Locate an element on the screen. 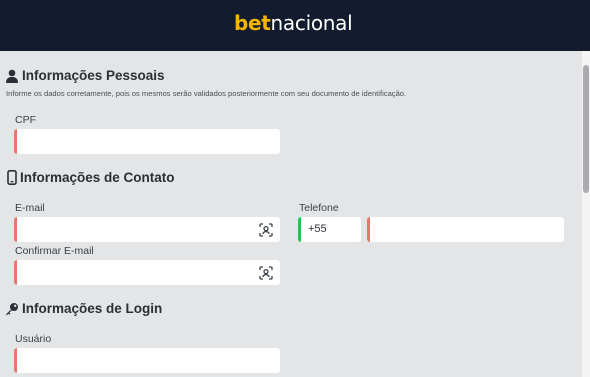 The image size is (590, 377). top-bar: bet nacional is located at coordinates (295, 25).